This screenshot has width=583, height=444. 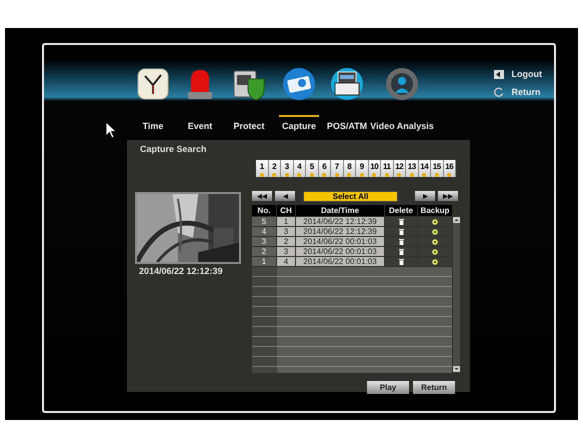 I want to click on channel-button: 16, so click(x=450, y=168).